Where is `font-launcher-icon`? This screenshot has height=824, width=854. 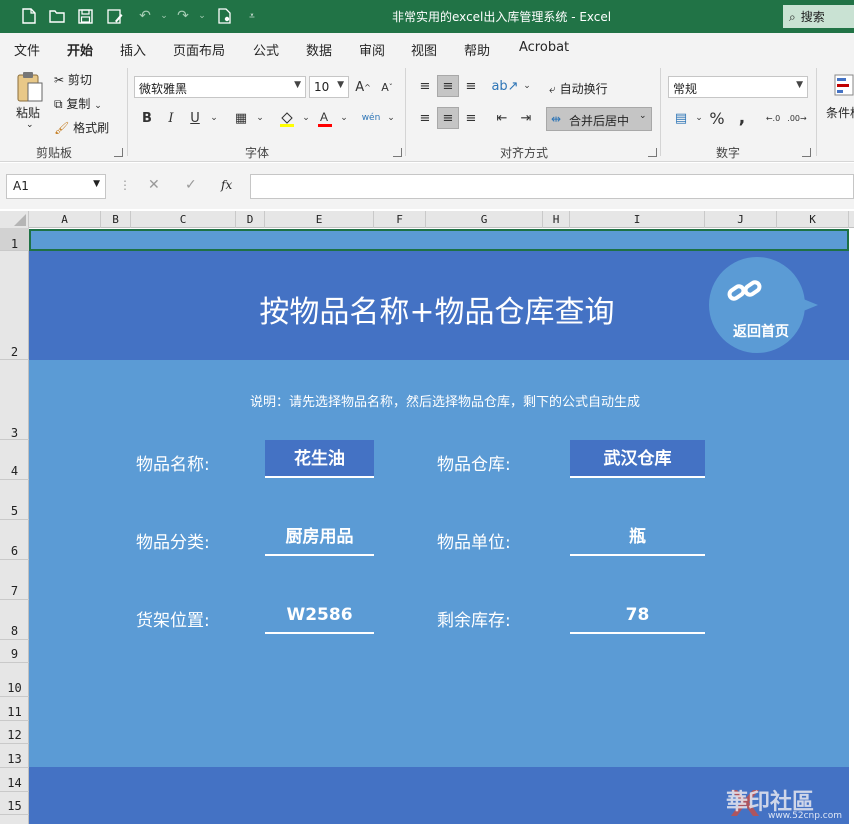 font-launcher-icon is located at coordinates (397, 152).